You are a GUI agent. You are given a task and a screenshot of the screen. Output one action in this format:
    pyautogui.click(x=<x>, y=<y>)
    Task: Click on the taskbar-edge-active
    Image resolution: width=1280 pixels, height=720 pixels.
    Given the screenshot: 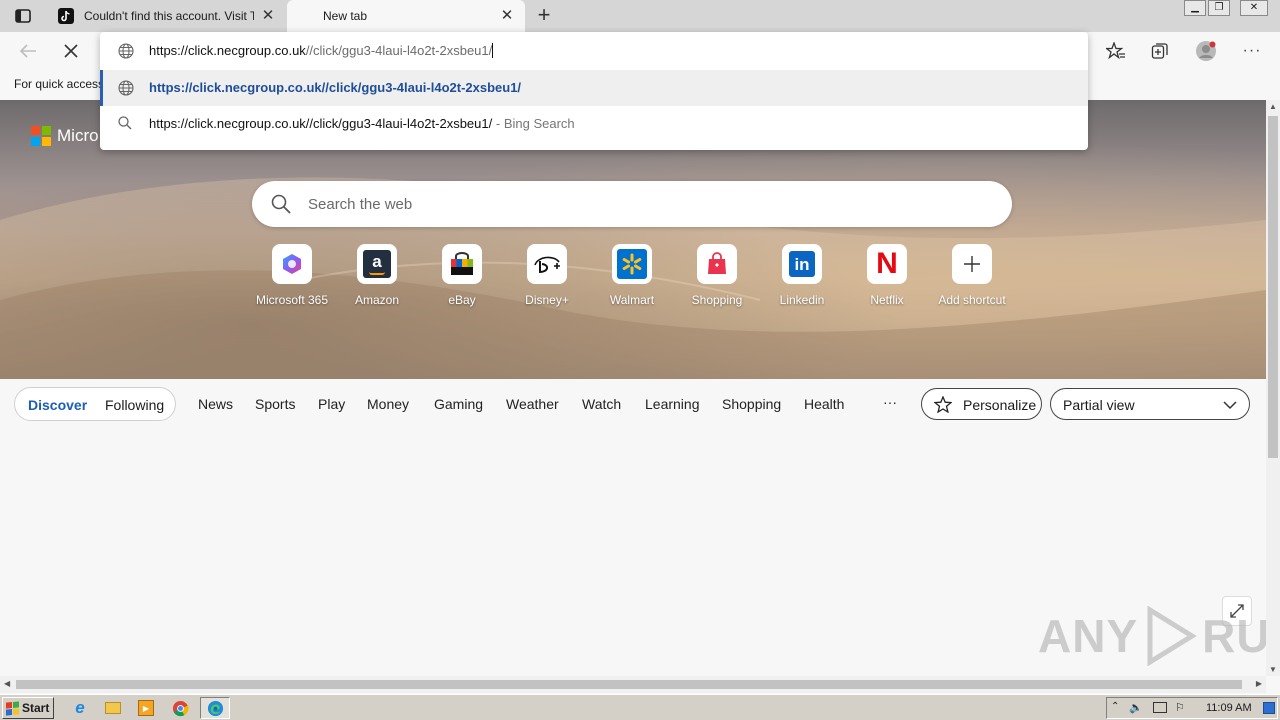 What is the action you would take?
    pyautogui.click(x=215, y=708)
    